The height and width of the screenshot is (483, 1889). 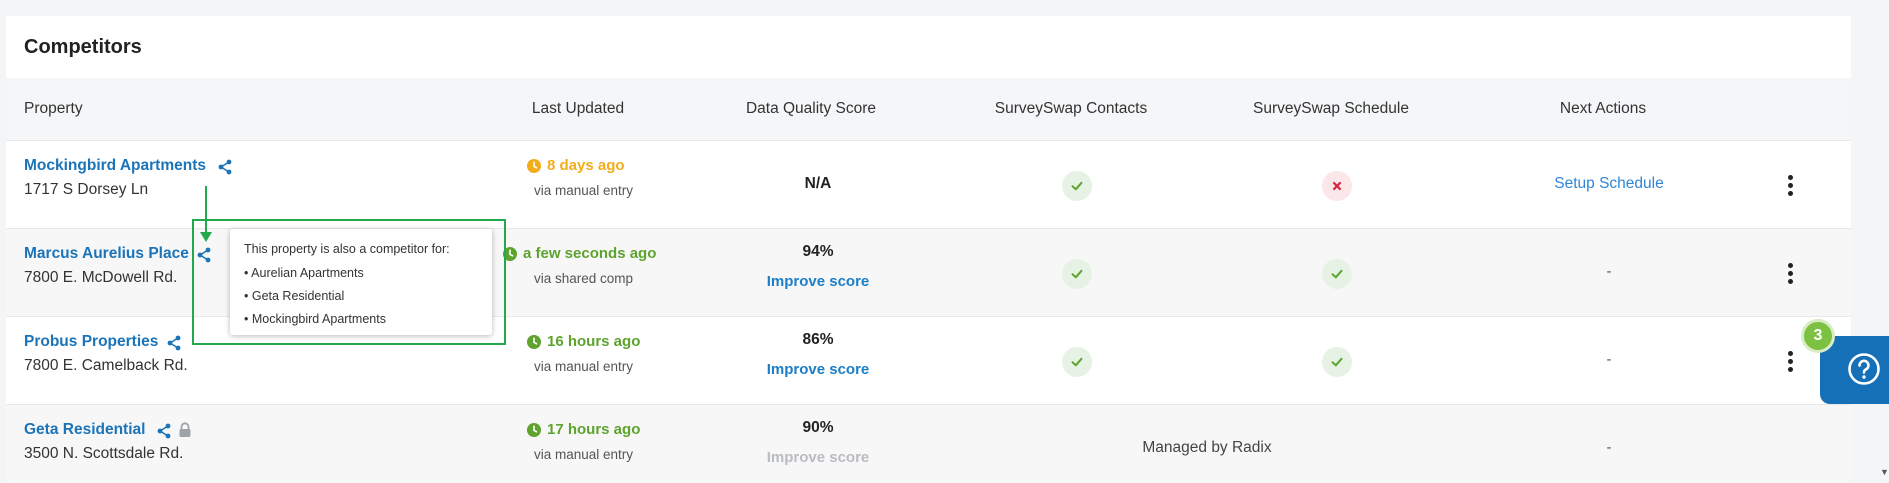 I want to click on managed-by-label: Managed by Radix, so click(x=1207, y=447).